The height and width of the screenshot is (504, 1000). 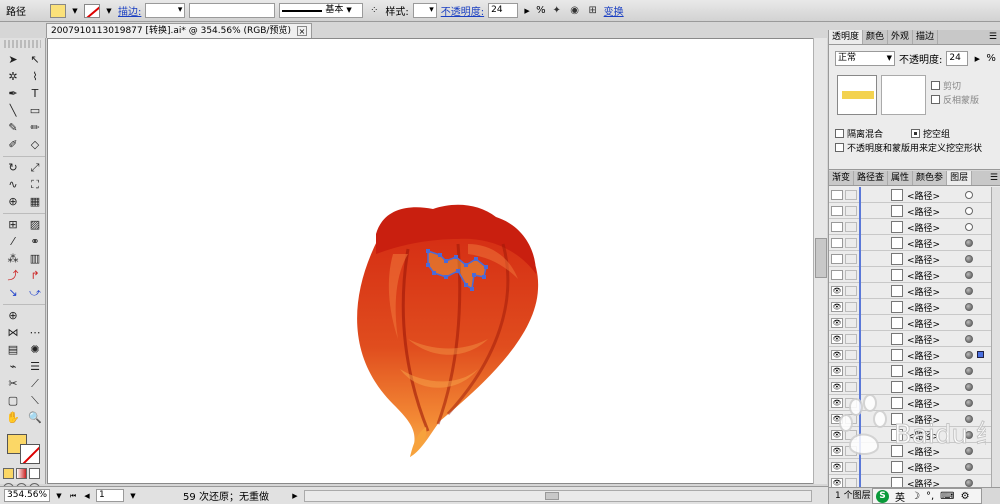 I want to click on style-field: ▾, so click(x=424, y=10).